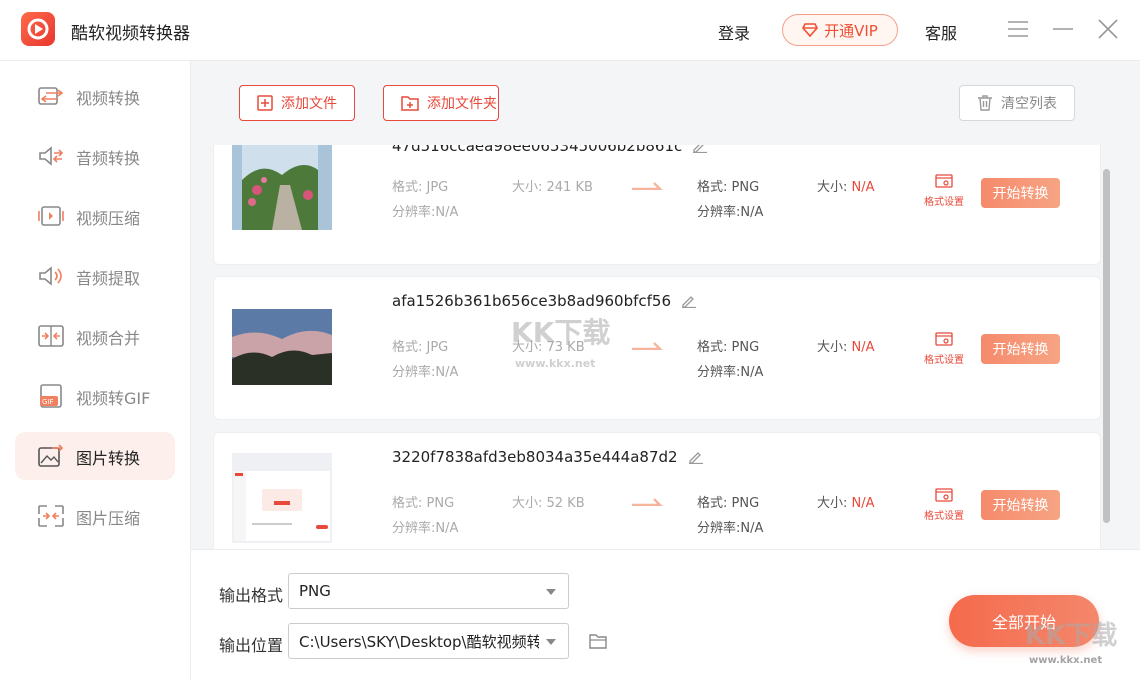  Describe the element at coordinates (985, 103) in the screenshot. I see `trash-icon` at that location.